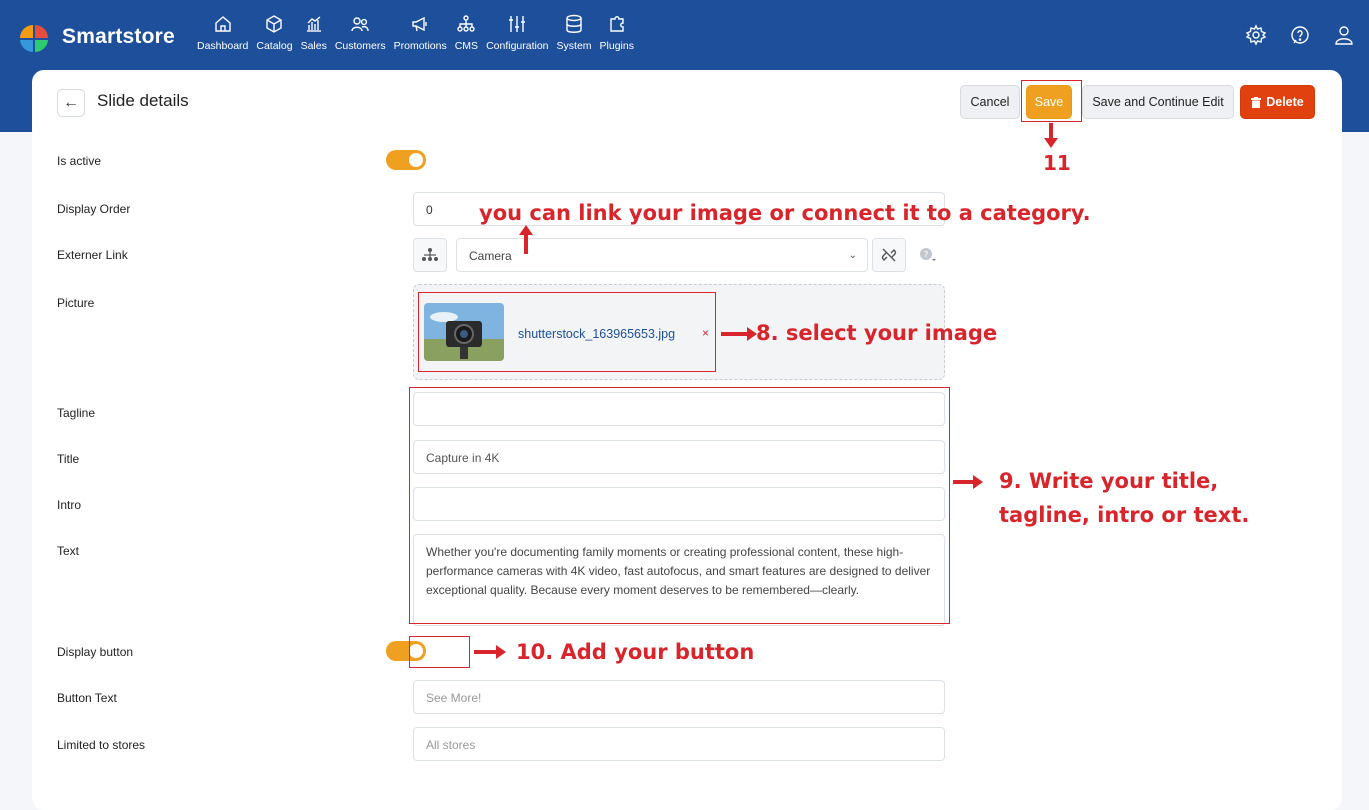 Image resolution: width=1369 pixels, height=810 pixels. What do you see at coordinates (662, 255) in the screenshot?
I see `extern-link-select: Camera ⌄` at bounding box center [662, 255].